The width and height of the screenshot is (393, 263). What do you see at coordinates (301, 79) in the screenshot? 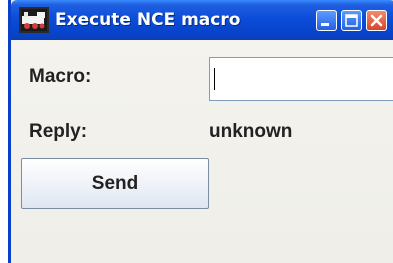
I see `macro-input` at bounding box center [301, 79].